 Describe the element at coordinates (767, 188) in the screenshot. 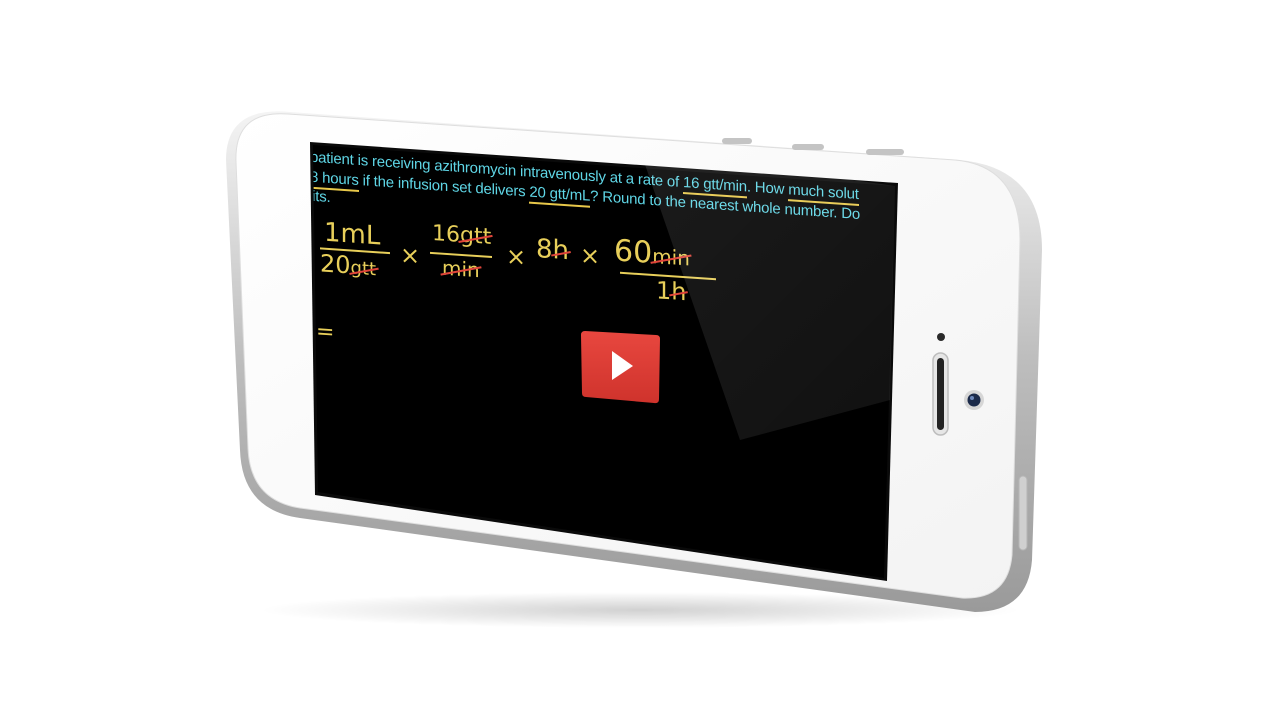

I see `question-text: . How` at that location.